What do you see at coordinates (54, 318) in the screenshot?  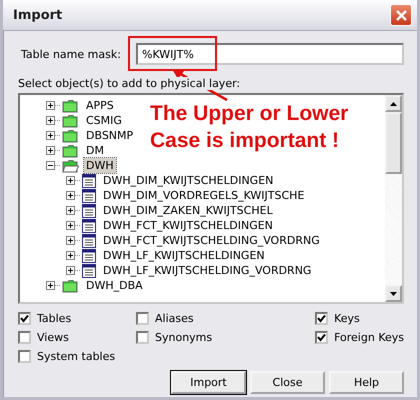 I see `checkbox-label: Tables` at bounding box center [54, 318].